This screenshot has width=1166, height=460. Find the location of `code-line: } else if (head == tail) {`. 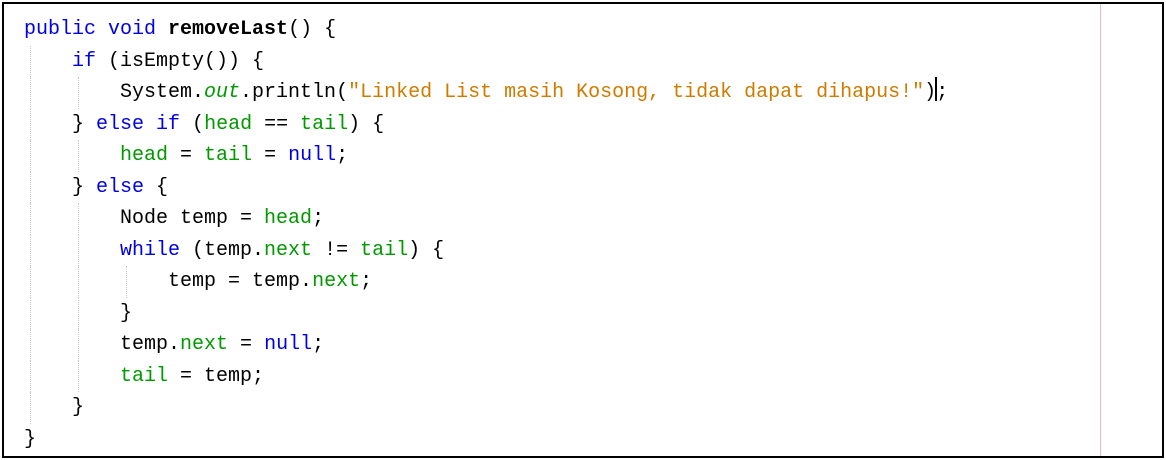

code-line: } else if (head == tail) { is located at coordinates (486, 124).